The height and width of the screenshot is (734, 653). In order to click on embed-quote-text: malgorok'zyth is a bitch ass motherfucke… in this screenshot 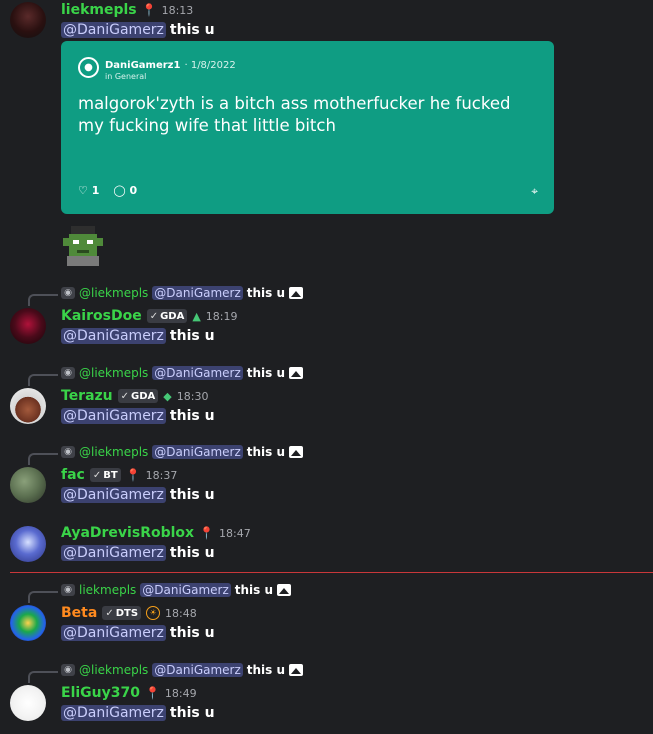, I will do `click(294, 114)`.